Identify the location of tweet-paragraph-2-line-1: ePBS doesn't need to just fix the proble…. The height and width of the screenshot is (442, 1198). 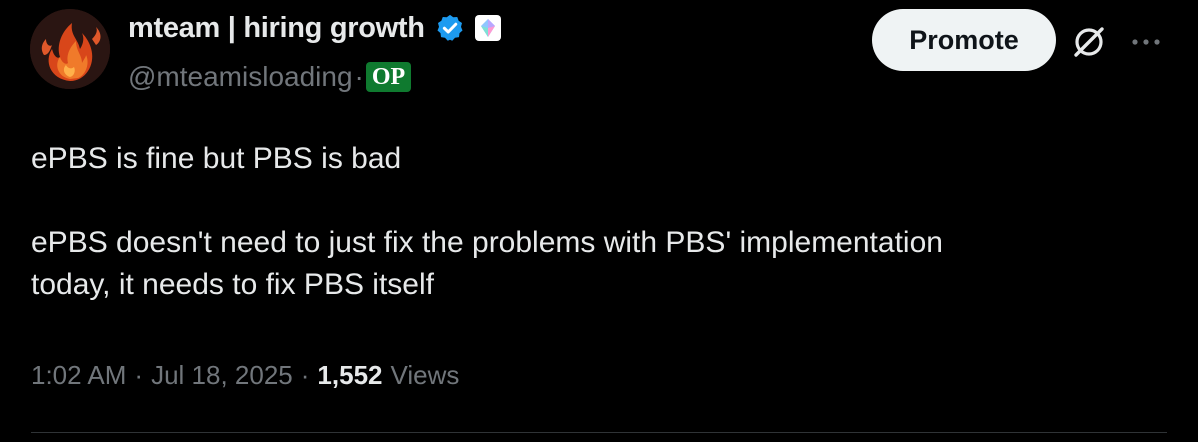
(487, 242).